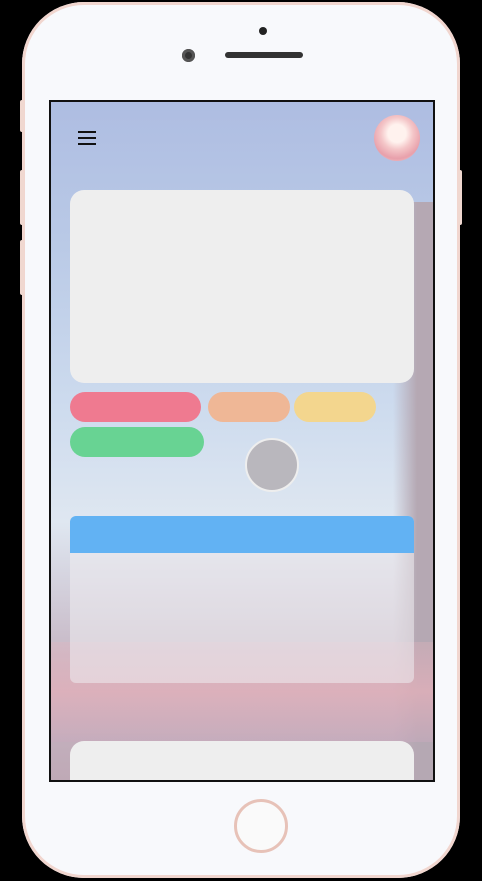 This screenshot has width=482, height=881. Describe the element at coordinates (460, 197) in the screenshot. I see `power-button` at that location.